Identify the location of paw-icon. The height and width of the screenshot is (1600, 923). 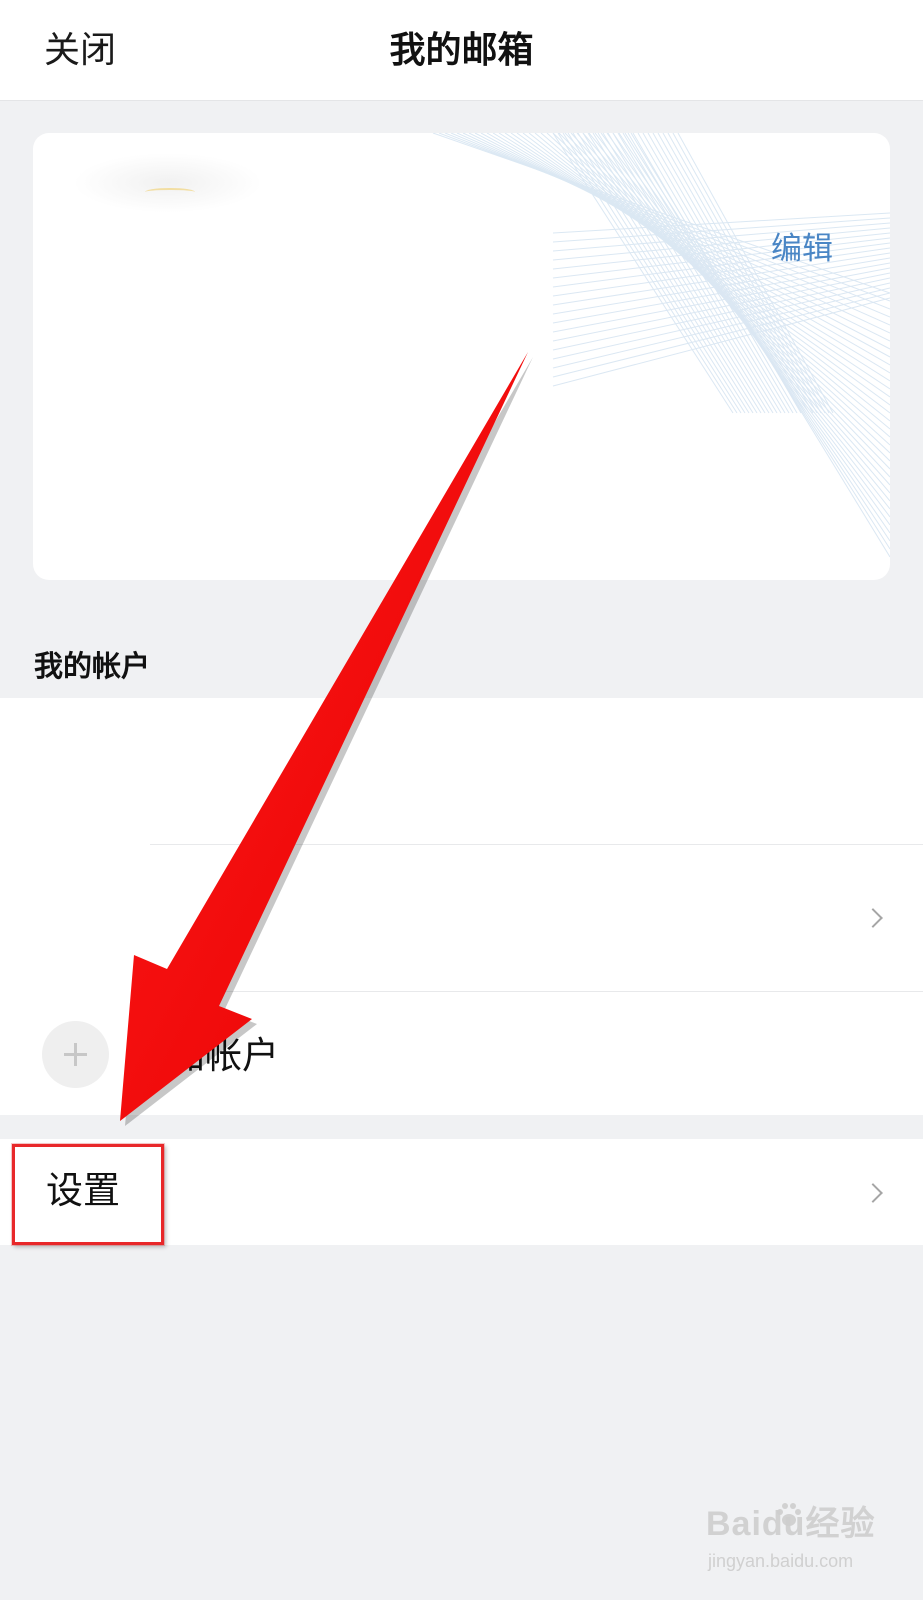
(789, 1514).